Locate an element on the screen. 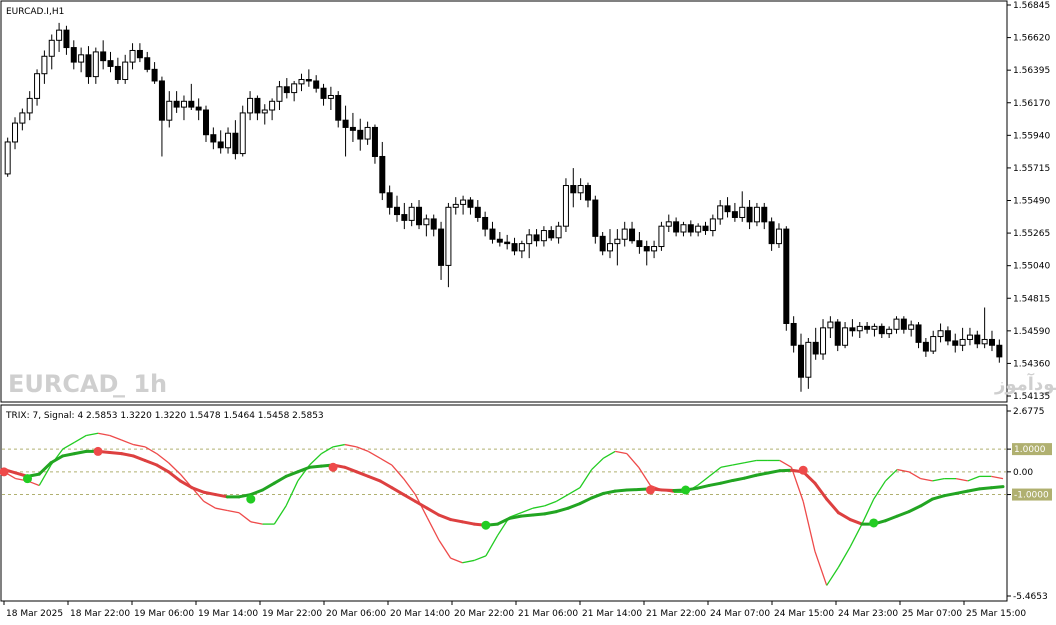 This screenshot has width=1056, height=625. level-label: 1.0000 is located at coordinates (1030, 450).